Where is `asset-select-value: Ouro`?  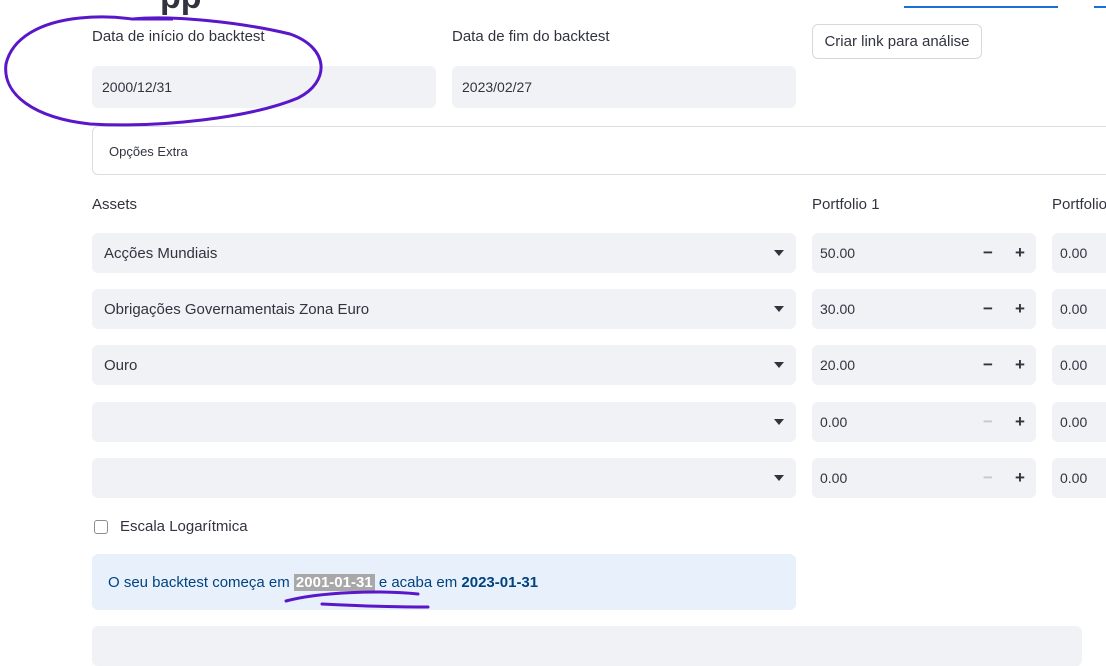 asset-select-value: Ouro is located at coordinates (121, 365).